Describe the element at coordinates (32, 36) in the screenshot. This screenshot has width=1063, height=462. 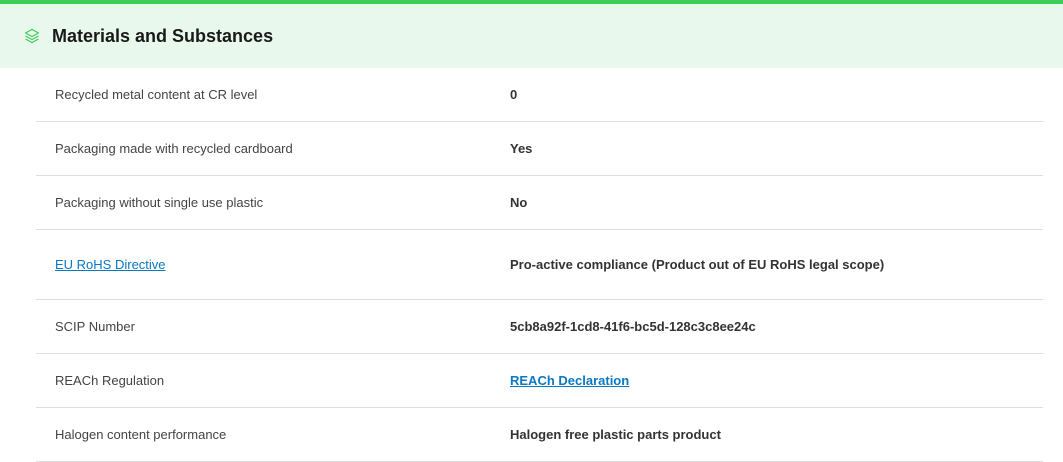
I see `layers-icon` at that location.